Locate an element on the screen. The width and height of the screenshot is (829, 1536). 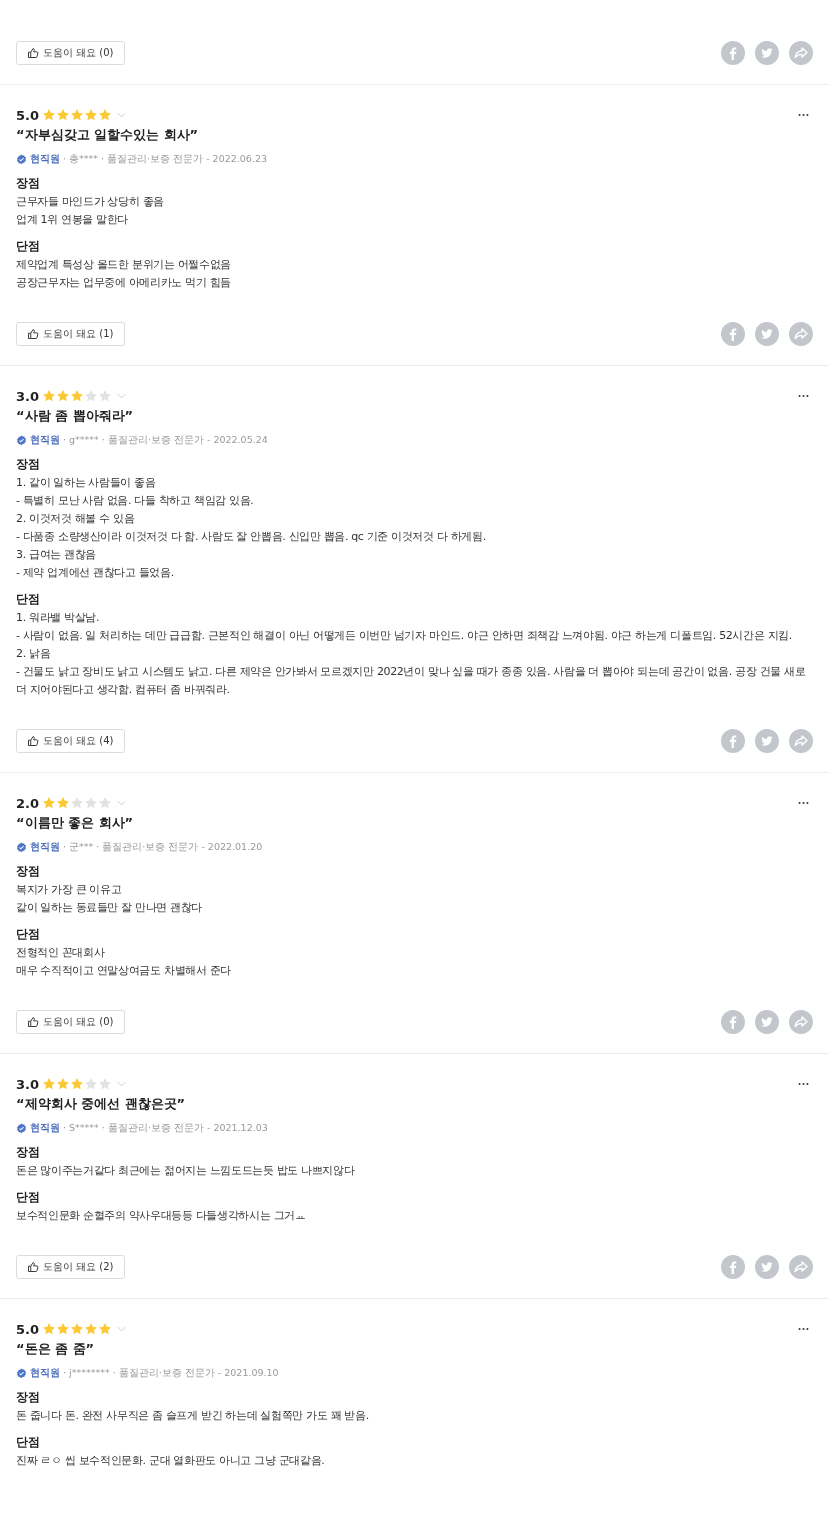
review-title: “자부심갖고 일할수있는 회사” is located at coordinates (108, 135).